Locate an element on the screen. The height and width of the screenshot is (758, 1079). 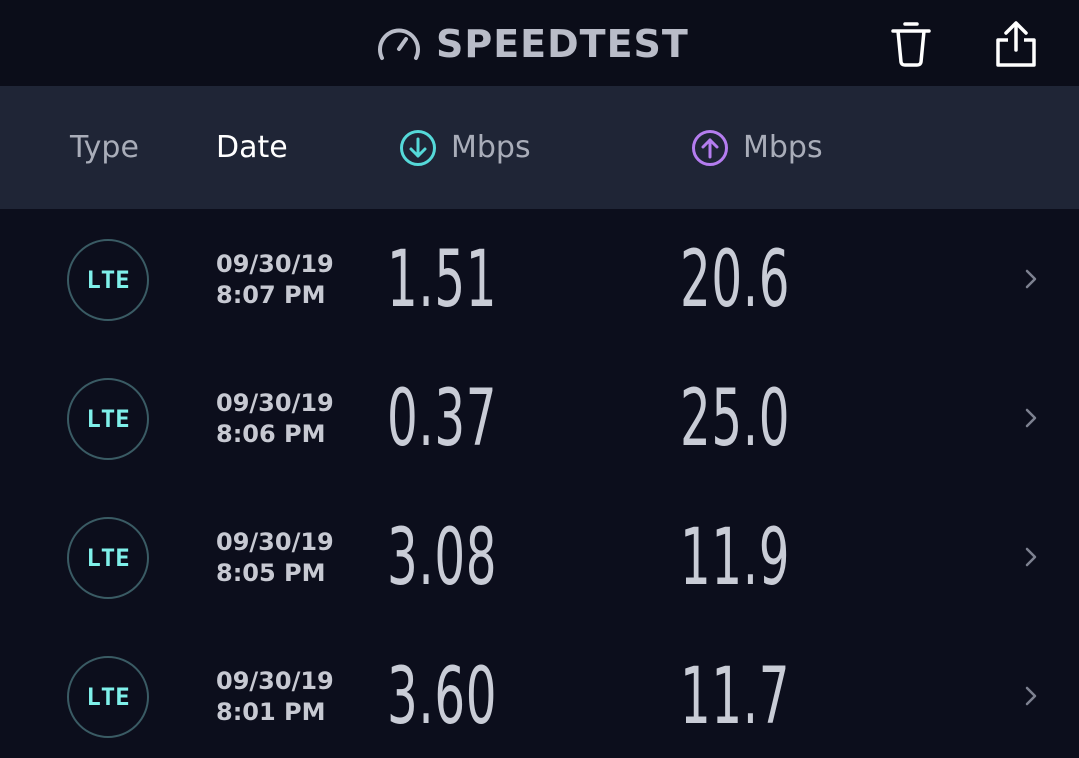
upload-speed: 25.0 is located at coordinates (735, 419).